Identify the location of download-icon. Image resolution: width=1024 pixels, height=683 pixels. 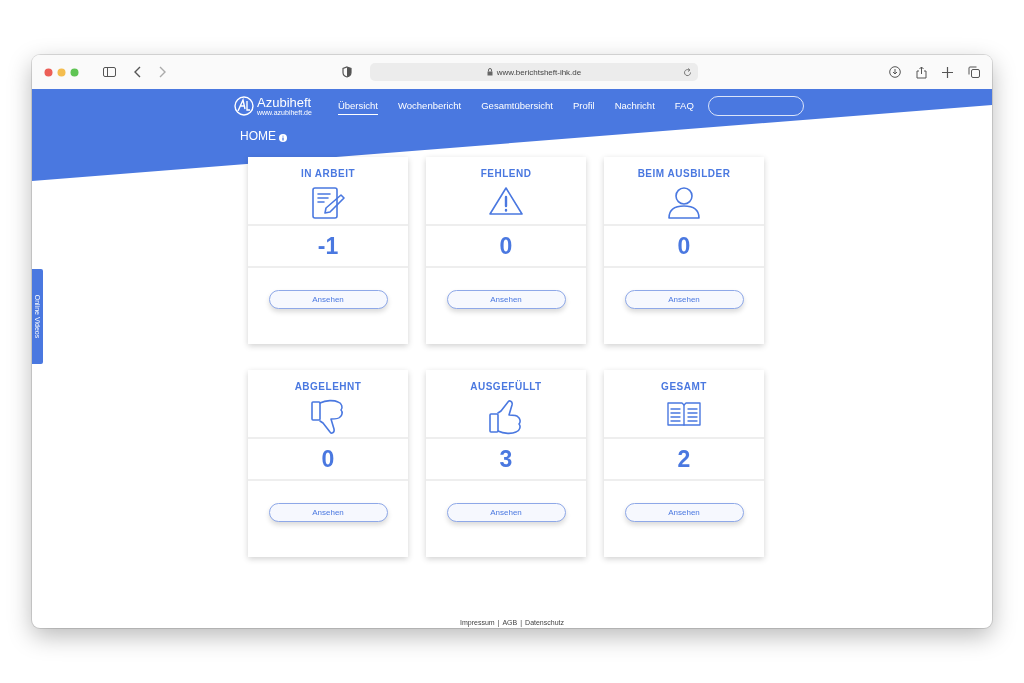
(895, 72).